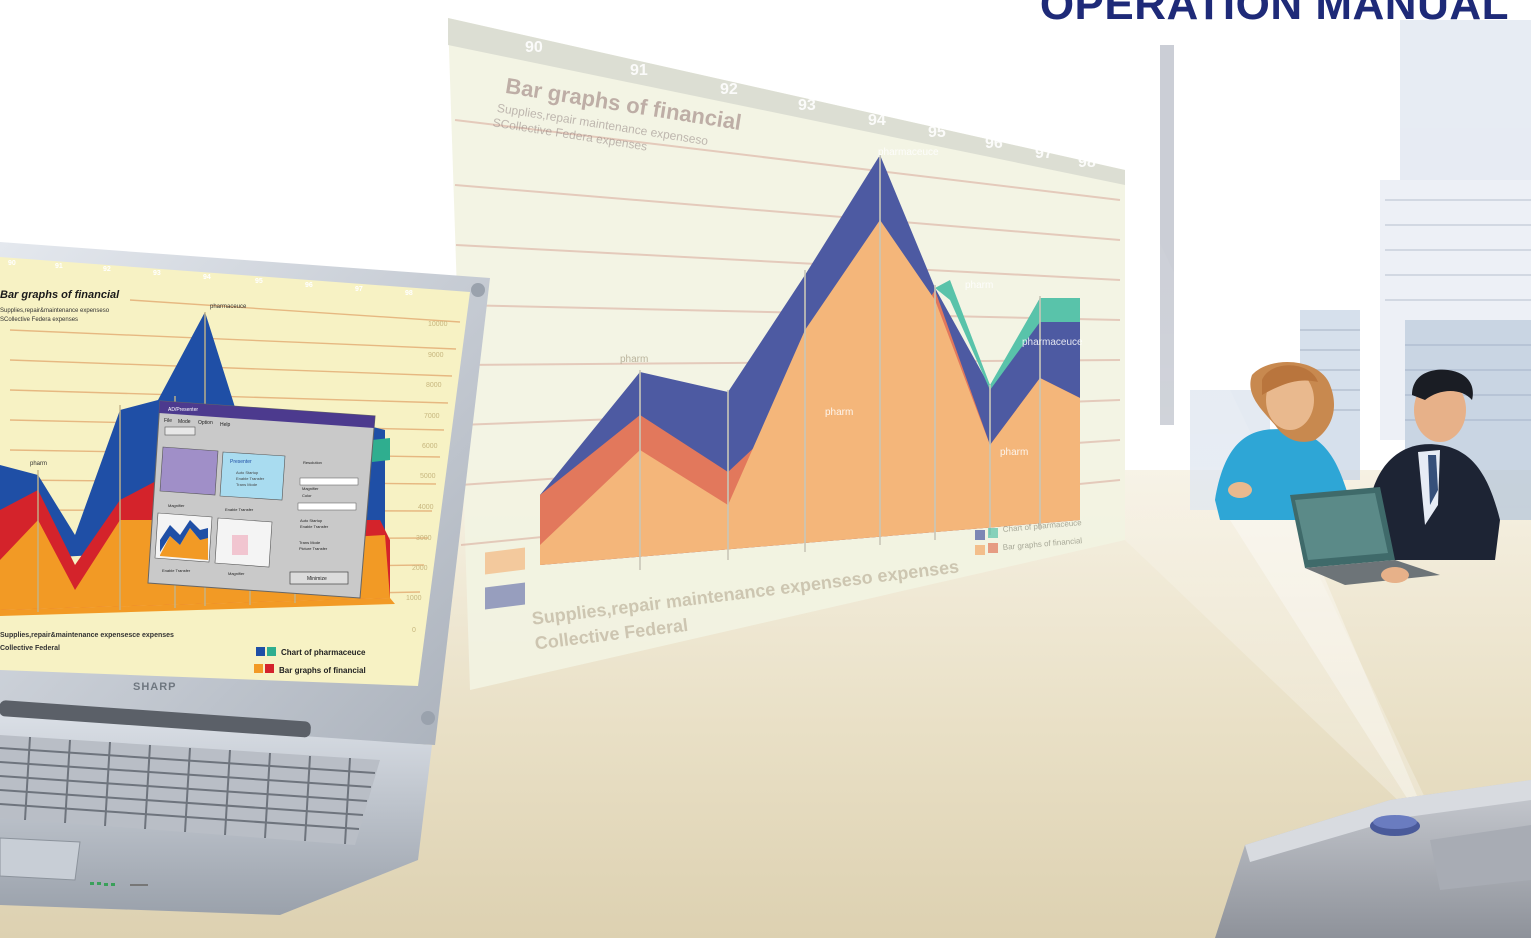 The height and width of the screenshot is (938, 1531). Describe the element at coordinates (205, 423) in the screenshot. I see `dialog-menu-item: Option` at that location.